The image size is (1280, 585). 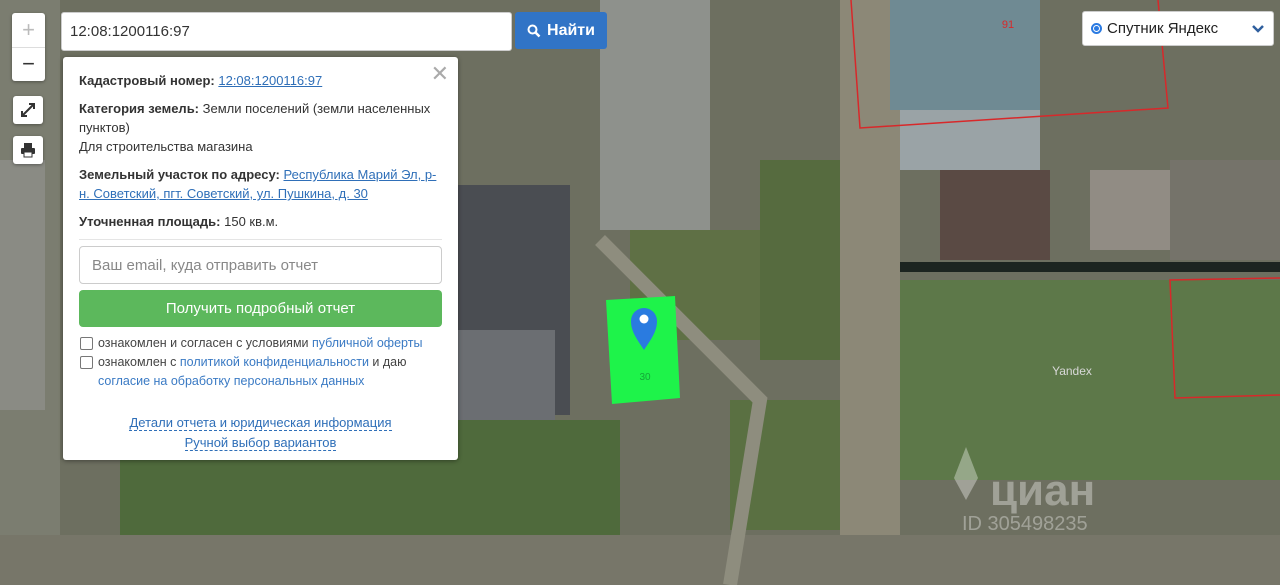 I want to click on category-label: Категория земель:, so click(x=139, y=108).